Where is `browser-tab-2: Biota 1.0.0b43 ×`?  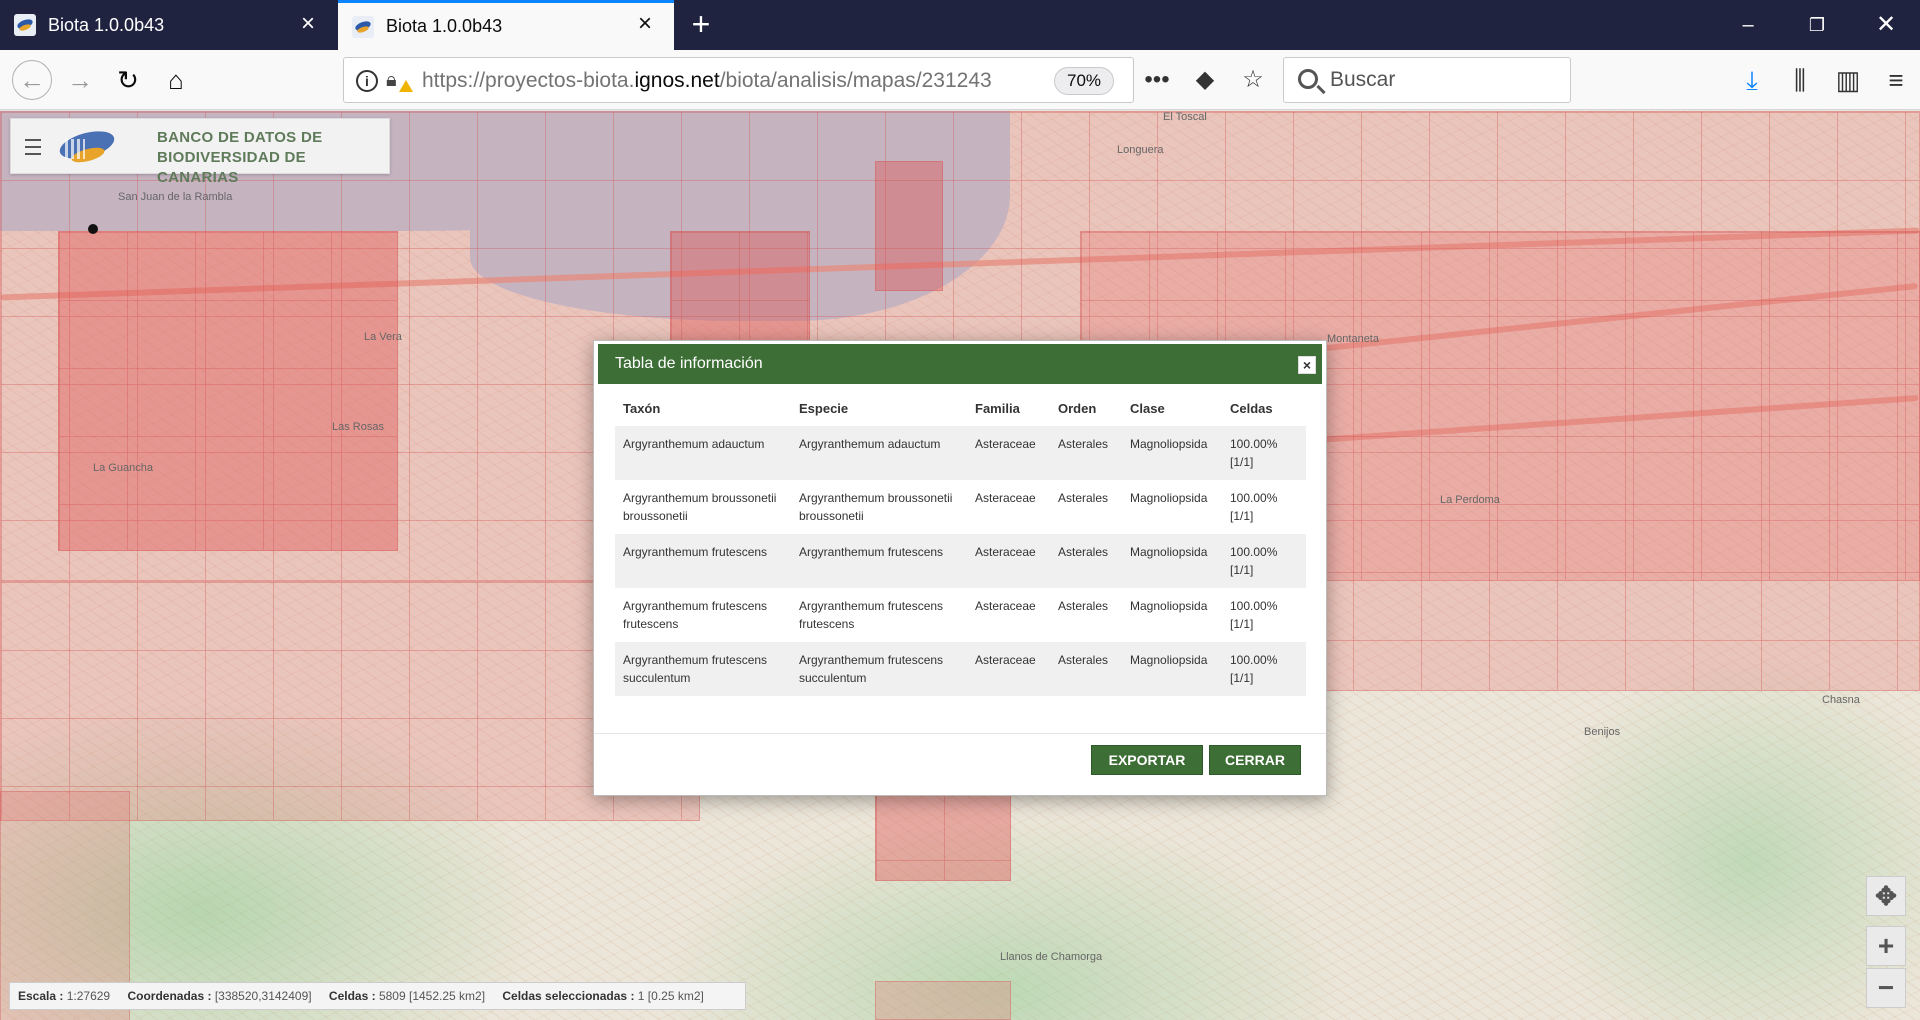
browser-tab-2: Biota 1.0.0b43 × is located at coordinates (506, 25).